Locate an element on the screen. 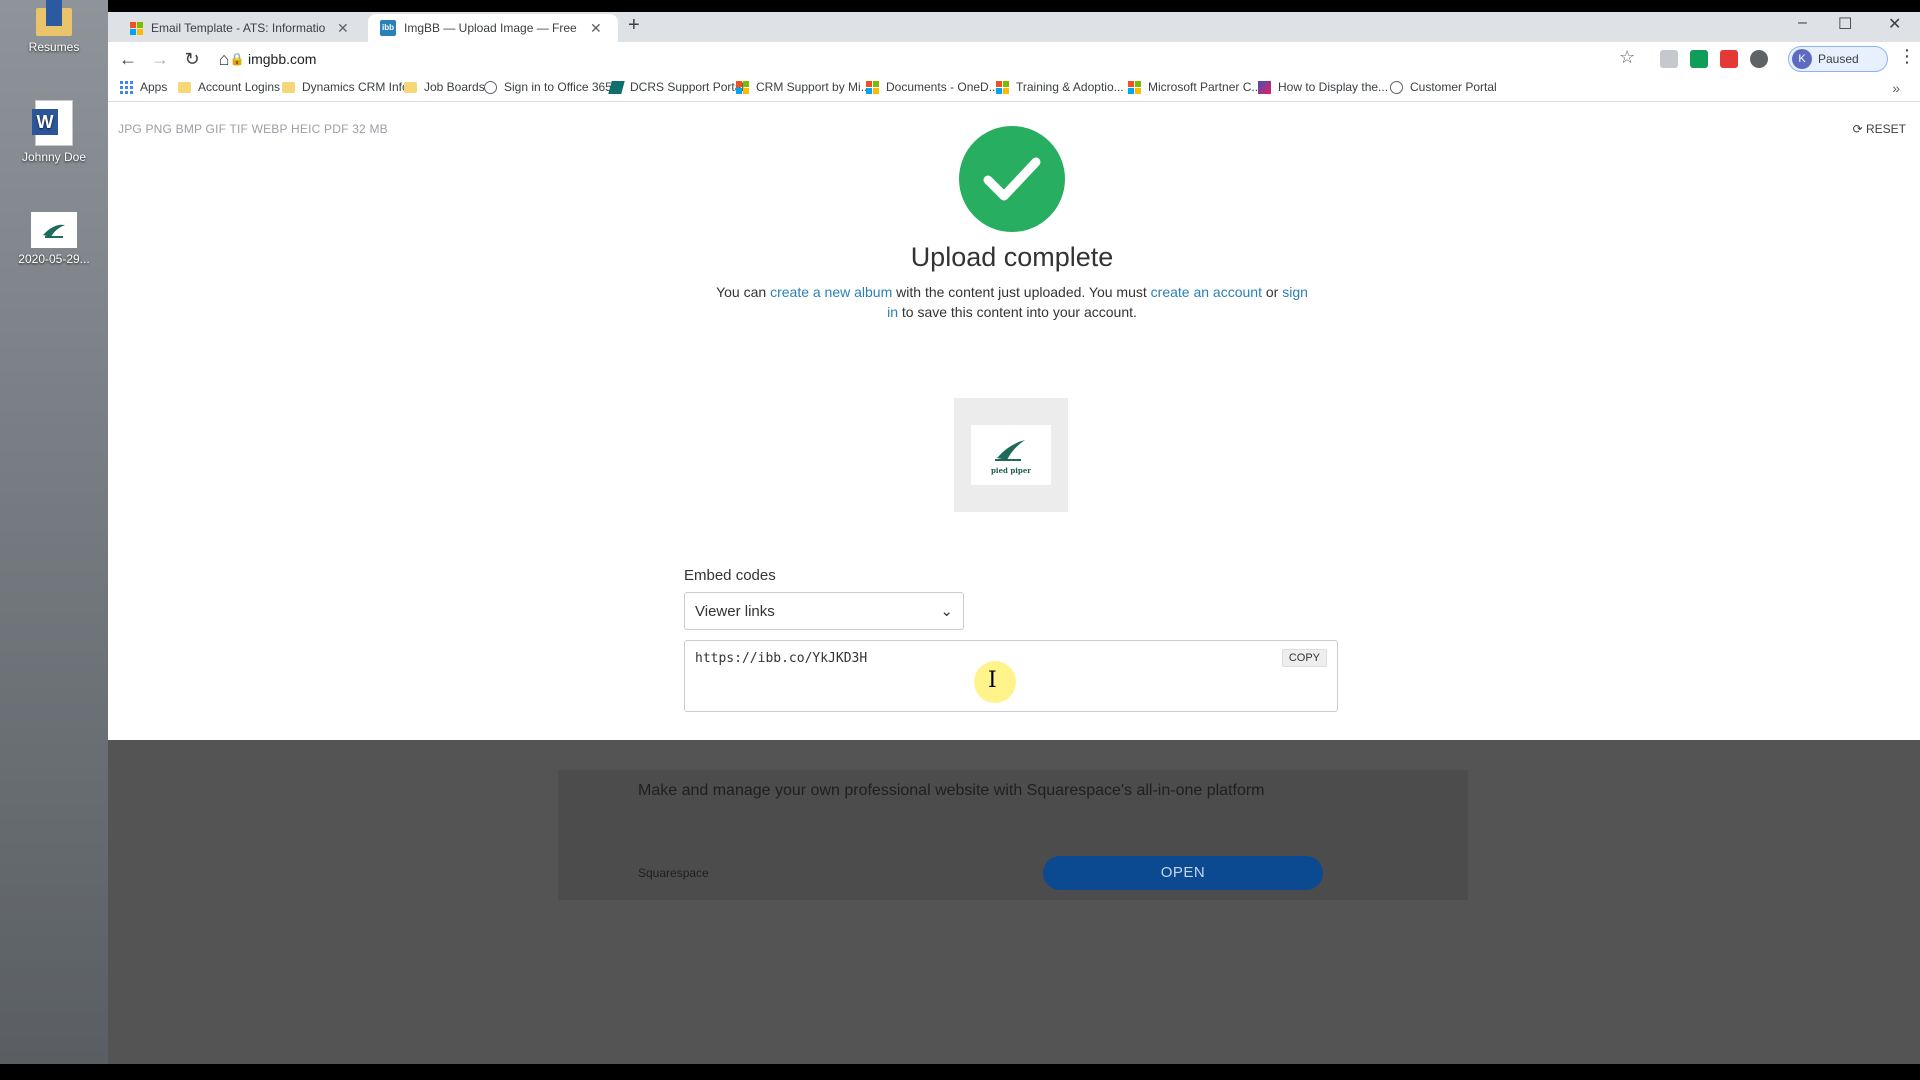  bookmark-label: DCRS Support Portal is located at coordinates (687, 87).